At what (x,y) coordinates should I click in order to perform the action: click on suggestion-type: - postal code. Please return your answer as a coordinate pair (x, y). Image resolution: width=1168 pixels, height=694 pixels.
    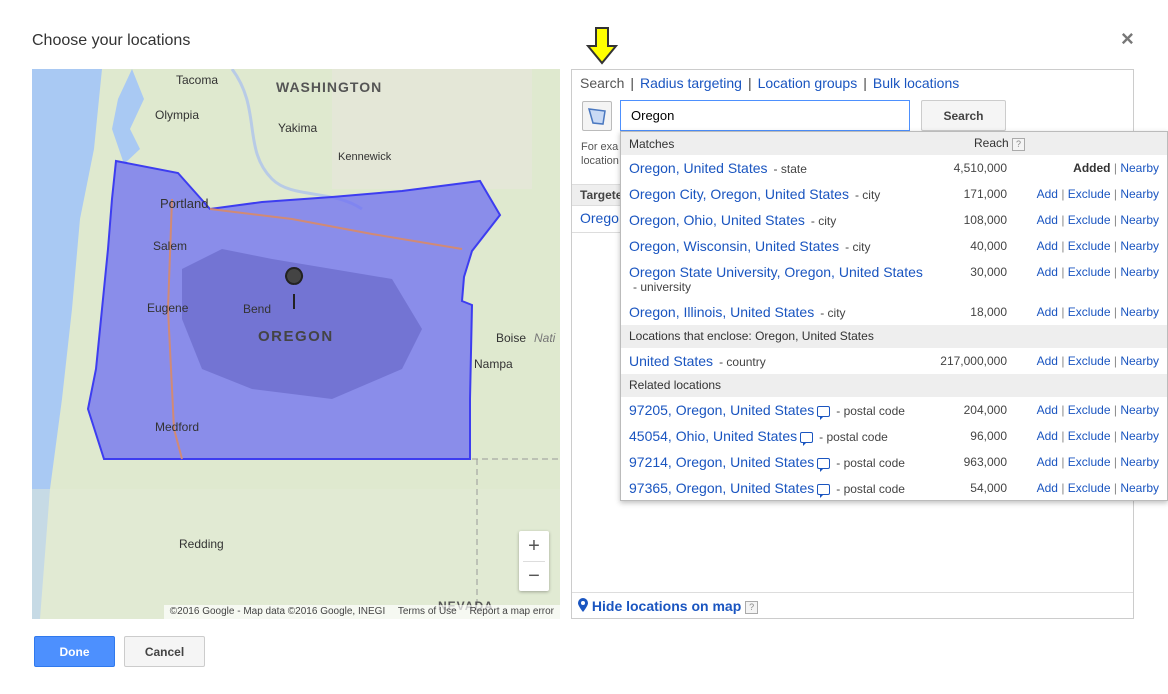
    Looking at the image, I should click on (870, 411).